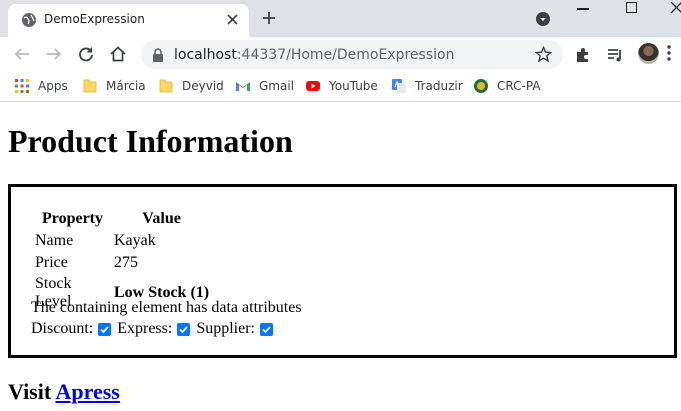  What do you see at coordinates (105, 329) in the screenshot?
I see `discount-checkbox` at bounding box center [105, 329].